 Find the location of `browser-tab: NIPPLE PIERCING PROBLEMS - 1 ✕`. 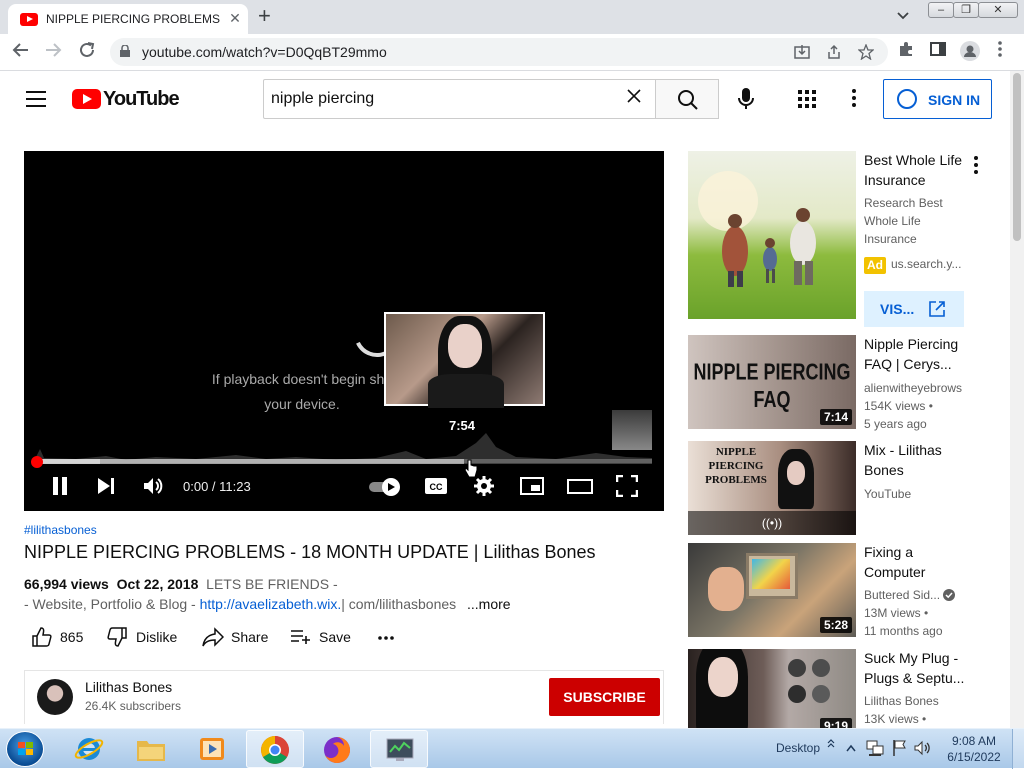

browser-tab: NIPPLE PIERCING PROBLEMS - 1 ✕ is located at coordinates (128, 19).